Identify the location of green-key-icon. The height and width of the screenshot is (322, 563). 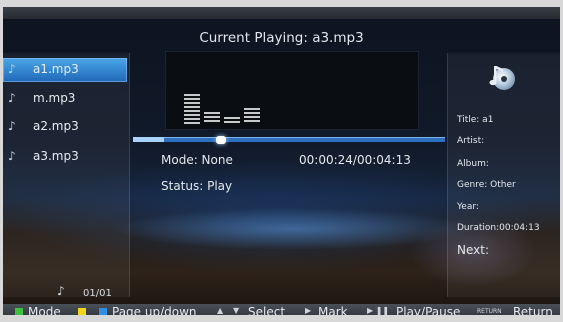
(19, 311).